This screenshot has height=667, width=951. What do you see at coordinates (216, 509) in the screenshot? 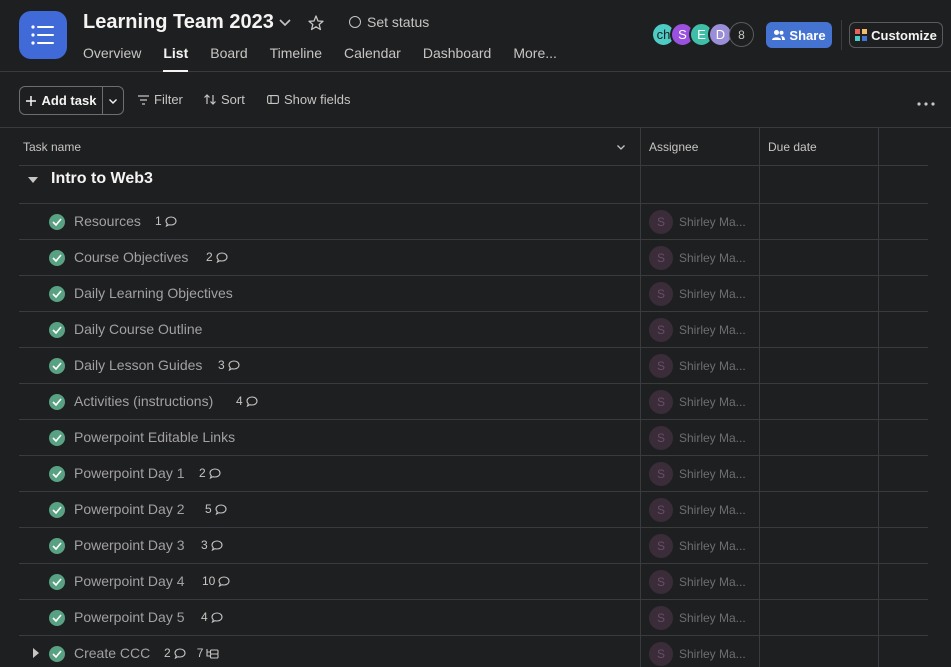
I see `comment-count: 5` at bounding box center [216, 509].